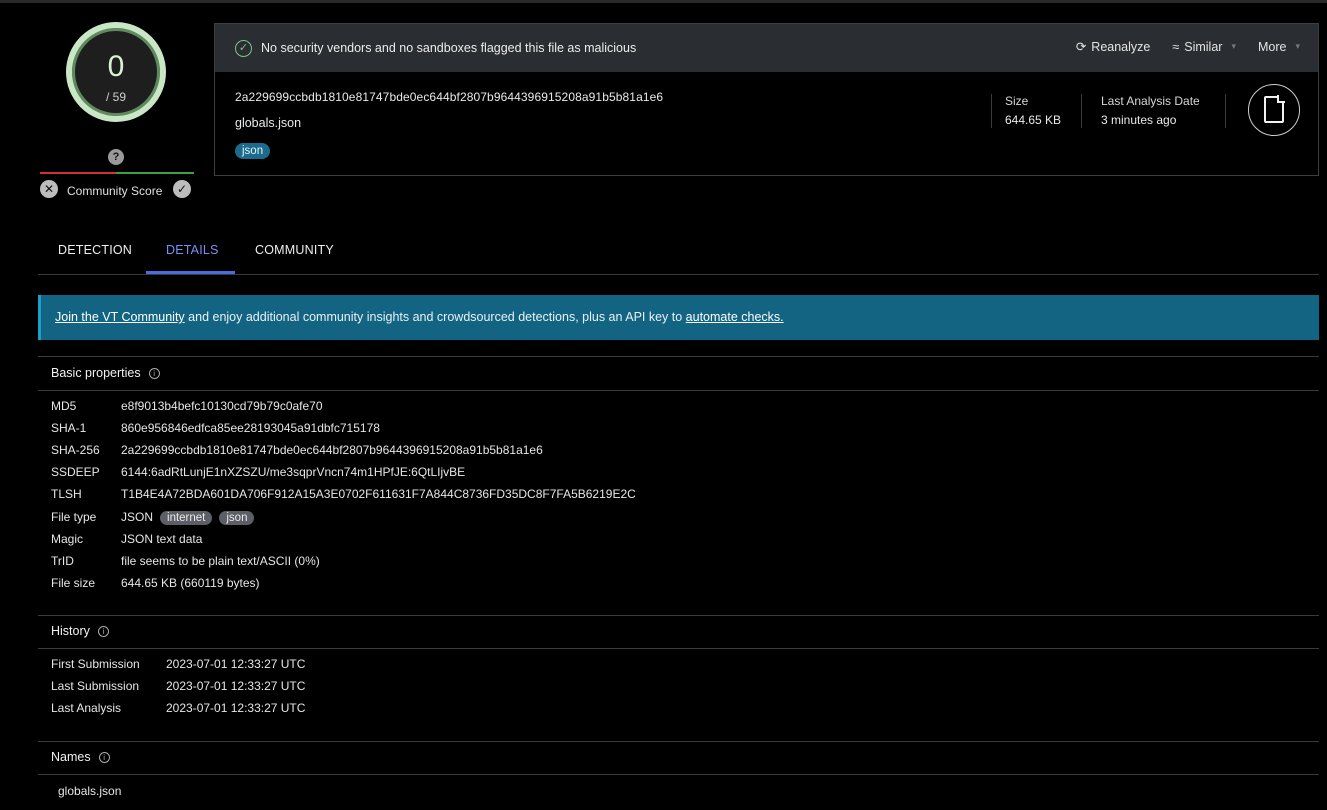 The width and height of the screenshot is (1327, 810). Describe the element at coordinates (237, 517) in the screenshot. I see `file-type-tag: json` at that location.